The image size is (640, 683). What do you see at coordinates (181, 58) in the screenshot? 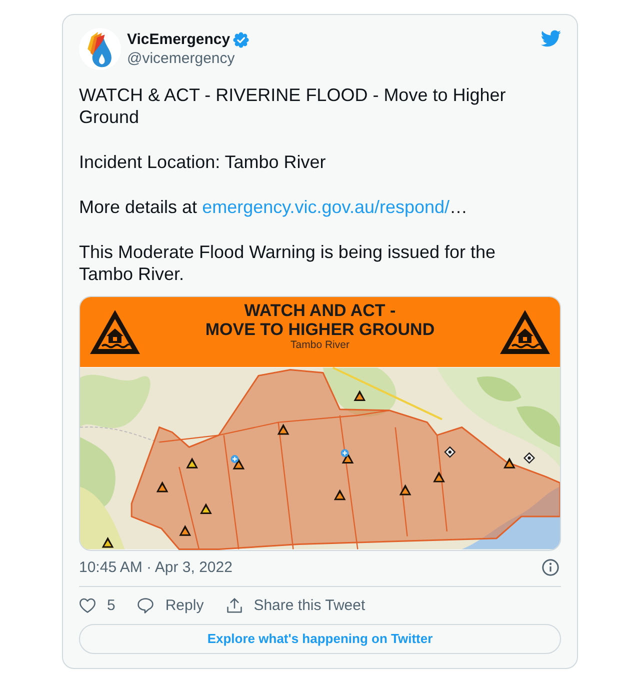
I see `author-handle: @vicemergency` at bounding box center [181, 58].